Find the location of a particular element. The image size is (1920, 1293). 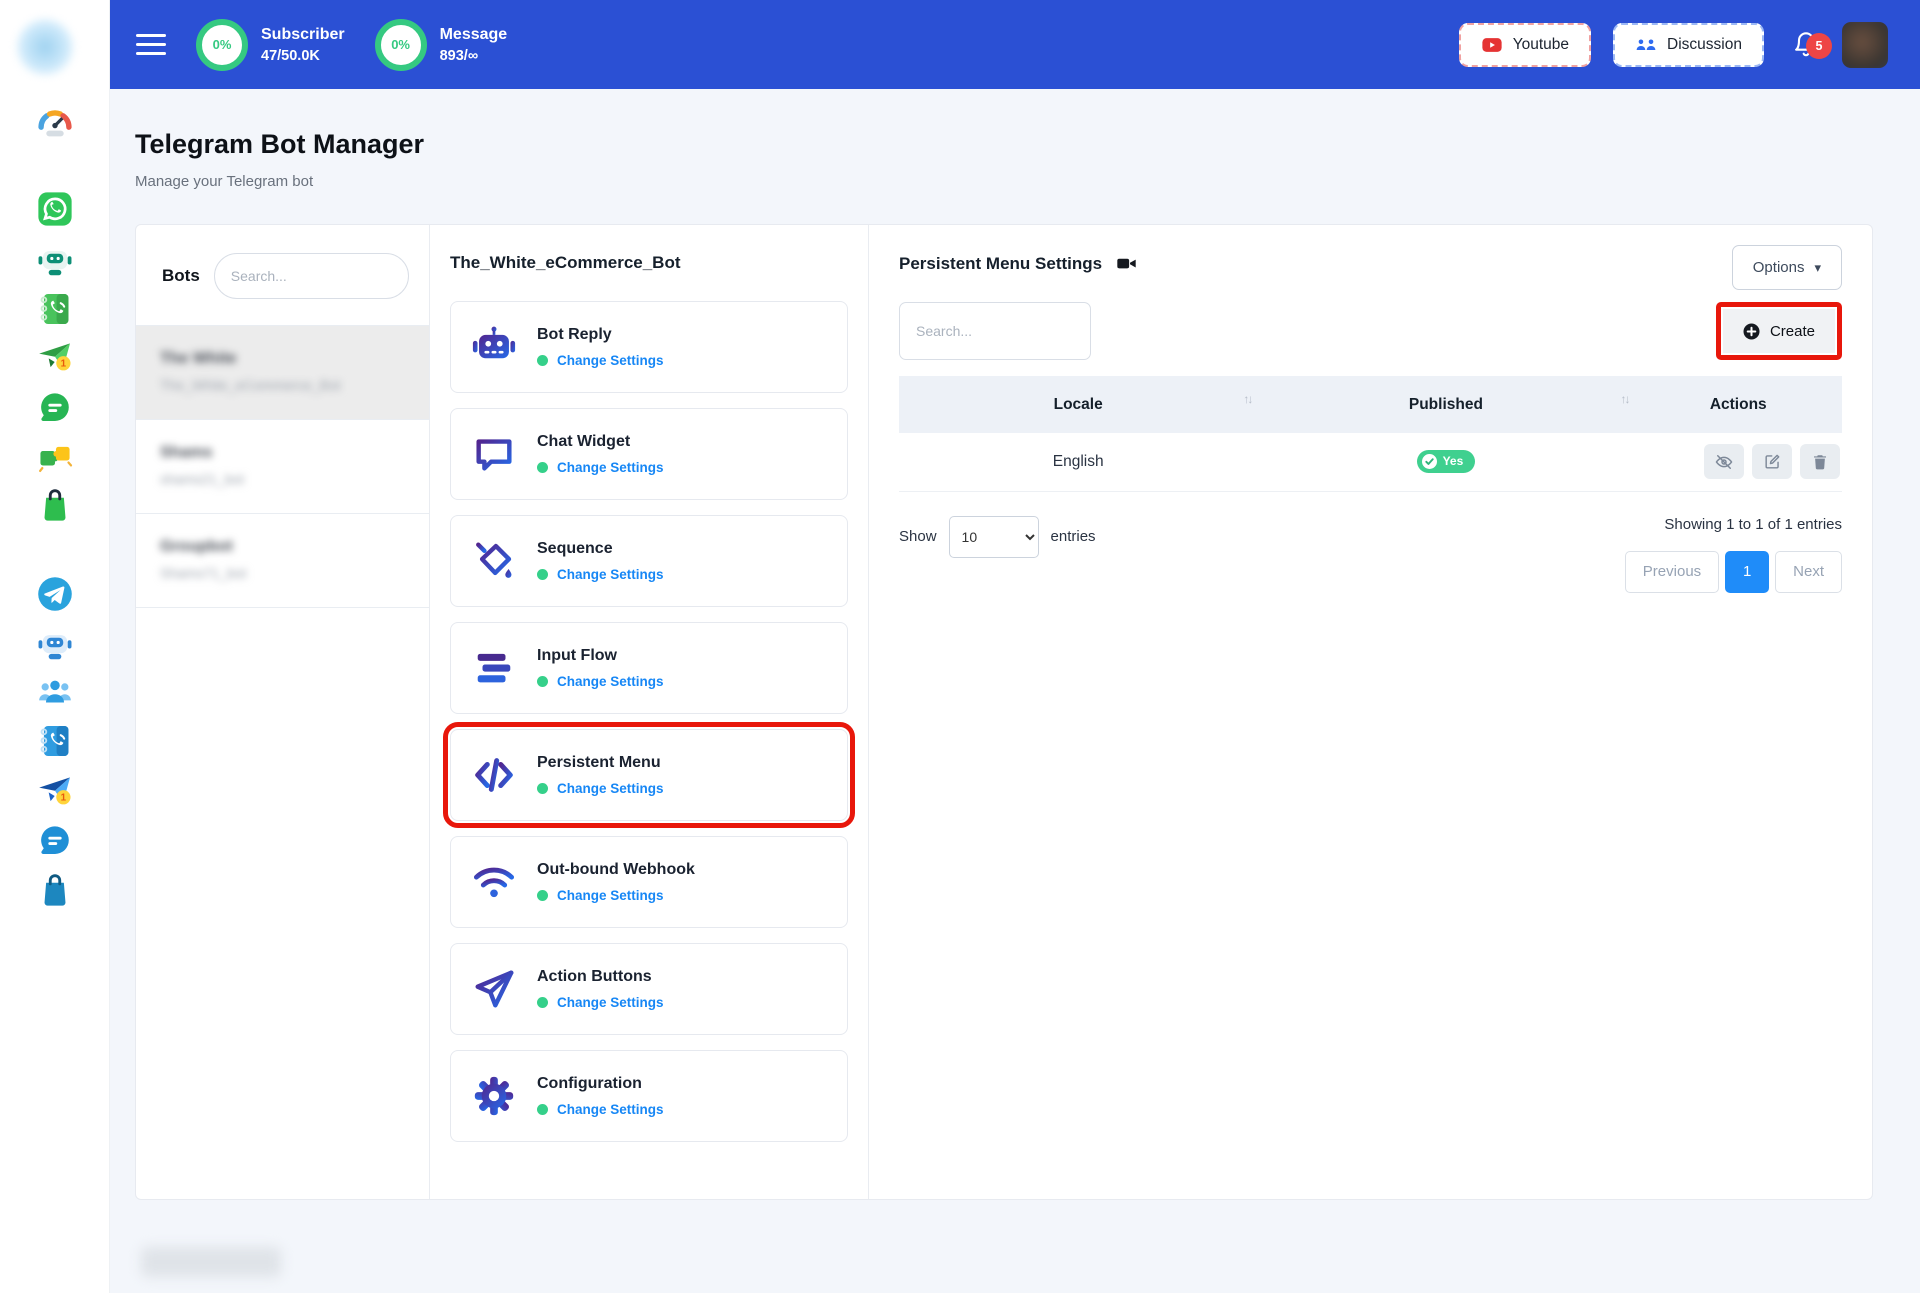

discussion-button: Discussion is located at coordinates (1688, 44).